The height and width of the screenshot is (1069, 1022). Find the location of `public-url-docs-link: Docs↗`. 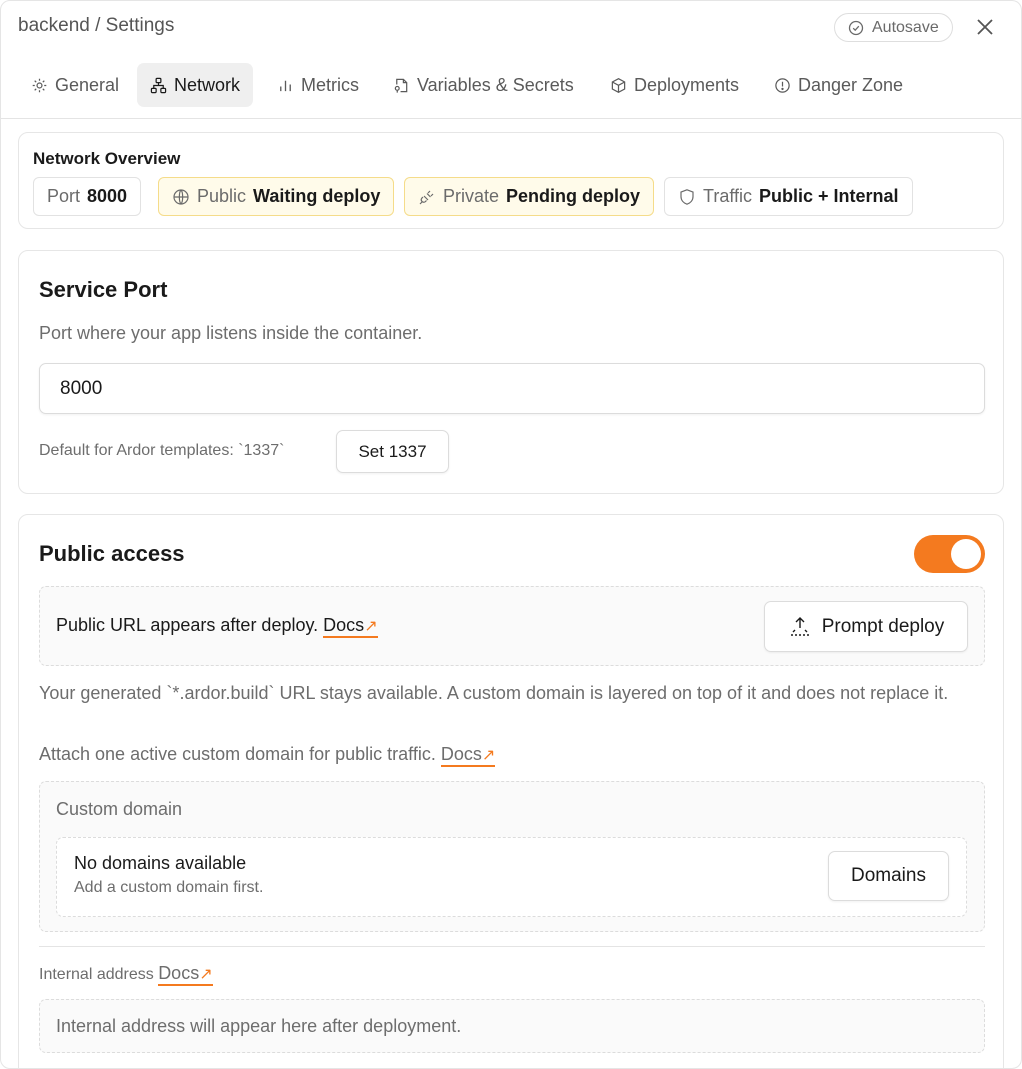

public-url-docs-link: Docs↗ is located at coordinates (350, 626).